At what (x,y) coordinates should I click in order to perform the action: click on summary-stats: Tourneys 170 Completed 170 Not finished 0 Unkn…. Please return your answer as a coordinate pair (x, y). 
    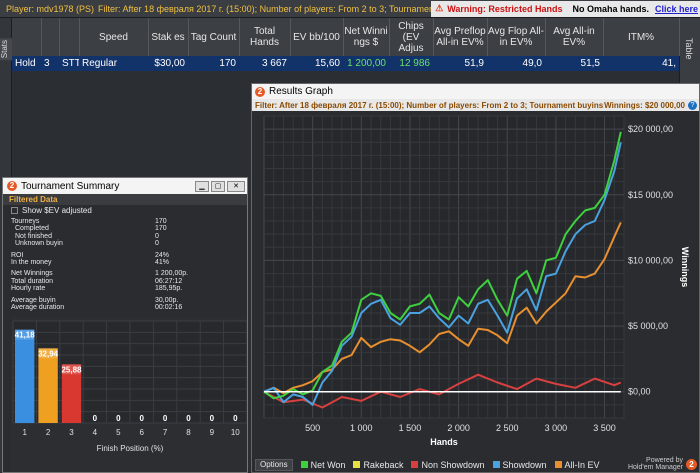
    Looking at the image, I should click on (121, 264).